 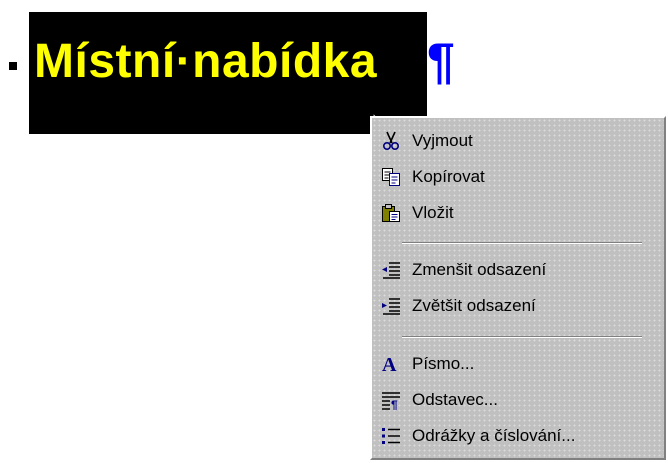 I want to click on menu-item-label: Kopírovat, so click(x=448, y=176).